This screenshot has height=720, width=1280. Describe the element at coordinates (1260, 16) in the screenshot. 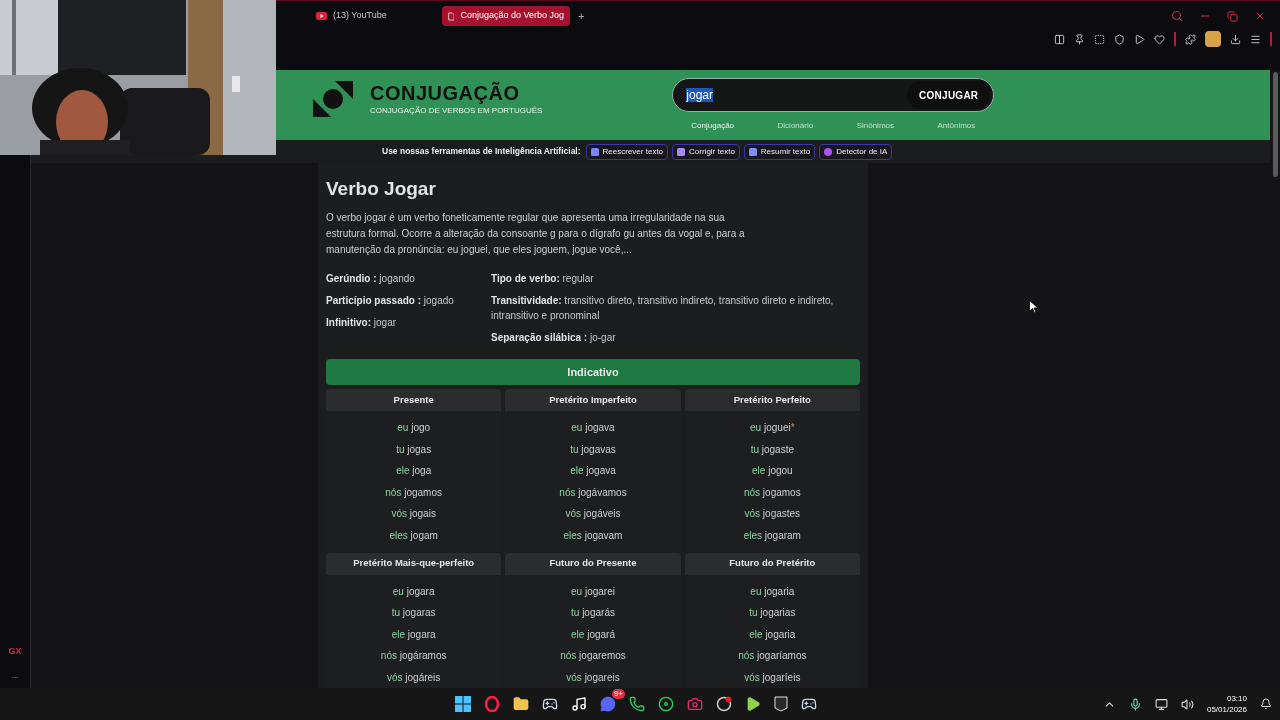

I see `close-icon` at that location.